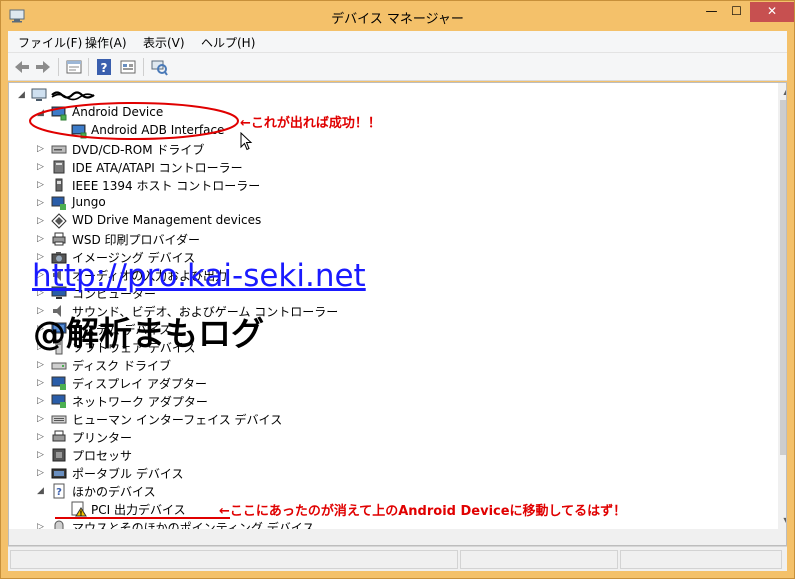  I want to click on status-bar, so click(397, 558).